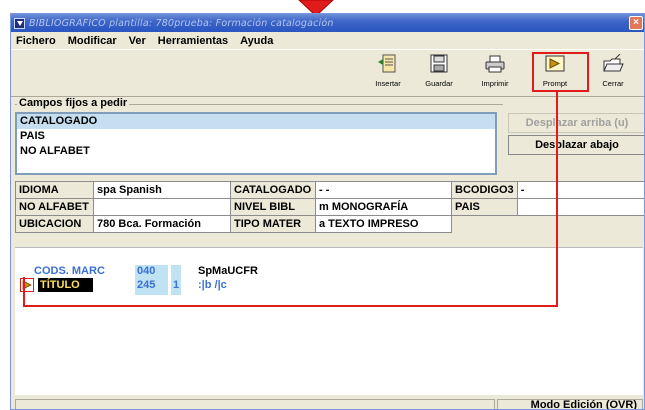 The image size is (645, 410). Describe the element at coordinates (256, 136) in the screenshot. I see `list-item: PAIS` at that location.